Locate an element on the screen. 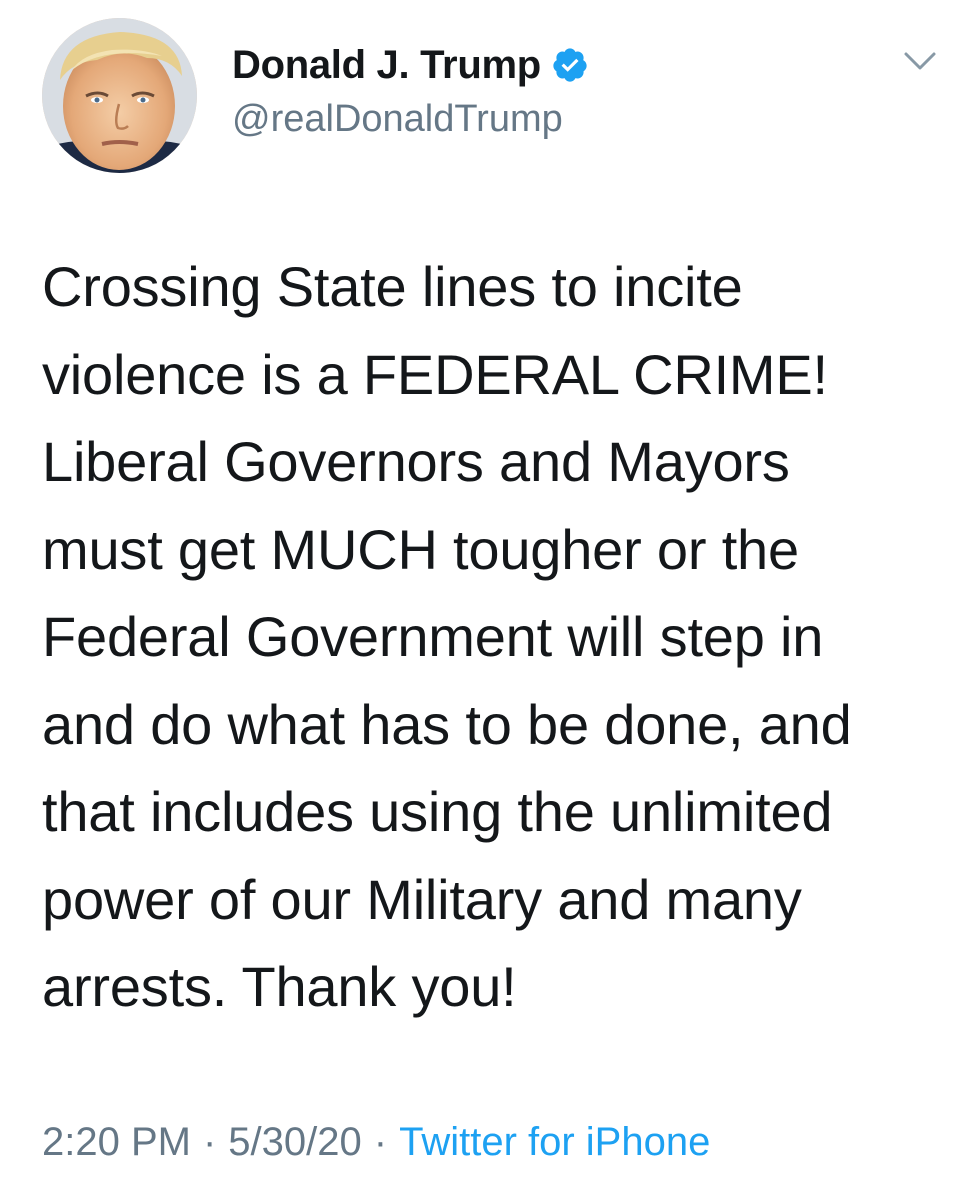 Image resolution: width=980 pixels, height=1200 pixels. avatar-image is located at coordinates (119, 95).